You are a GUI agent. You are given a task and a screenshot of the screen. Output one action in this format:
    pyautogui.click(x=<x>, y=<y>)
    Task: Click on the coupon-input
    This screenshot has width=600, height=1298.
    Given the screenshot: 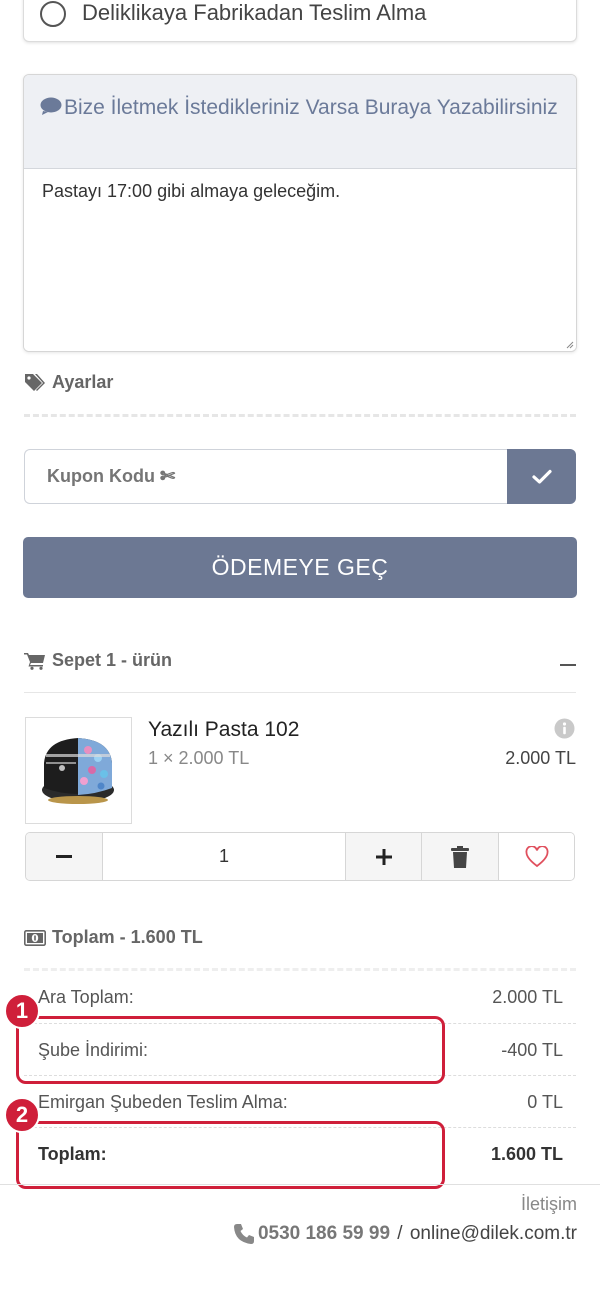 What is the action you would take?
    pyautogui.click(x=266, y=476)
    